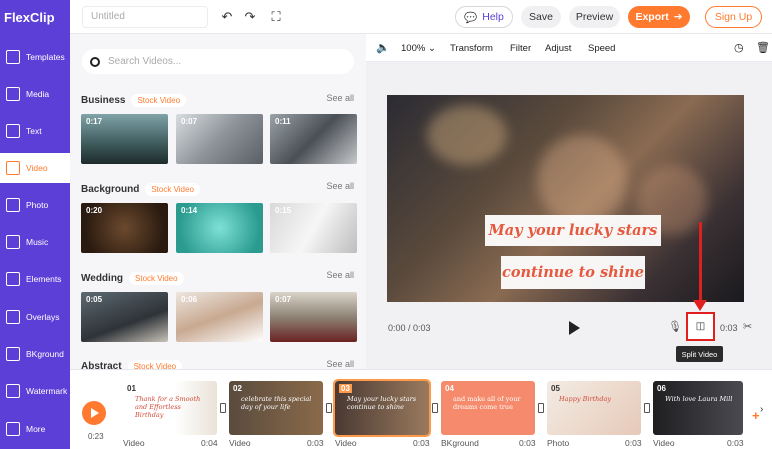 This screenshot has height=449, width=772. I want to click on filter-button: Filter, so click(520, 48).